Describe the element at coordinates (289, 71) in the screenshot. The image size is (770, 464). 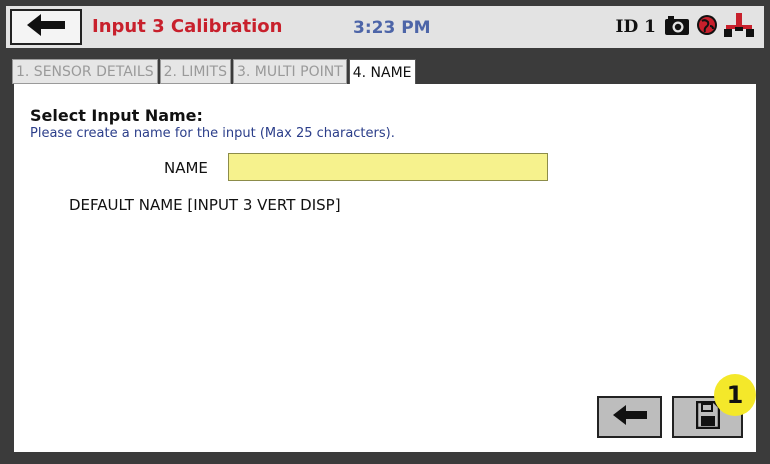
I see `tab-multi-point: 3. MULTI POINT` at that location.